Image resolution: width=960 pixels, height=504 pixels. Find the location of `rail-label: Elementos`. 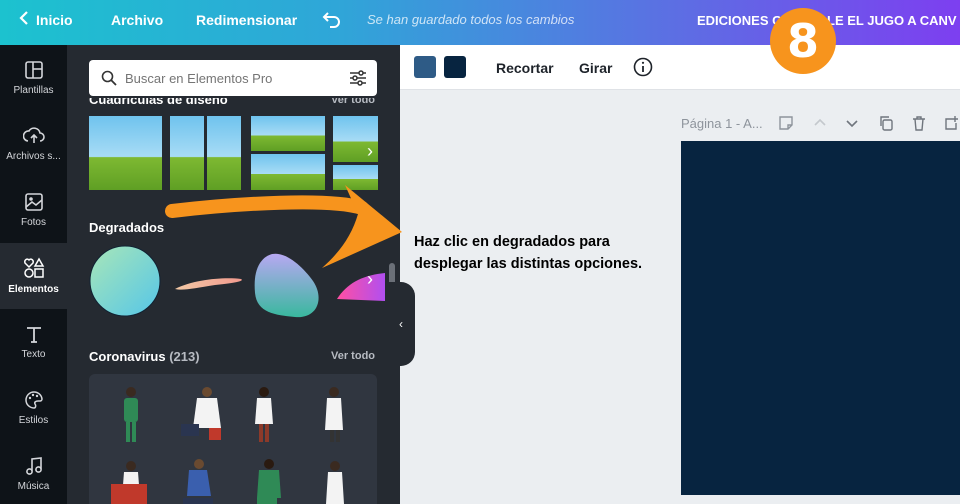

rail-label: Elementos is located at coordinates (33, 289).